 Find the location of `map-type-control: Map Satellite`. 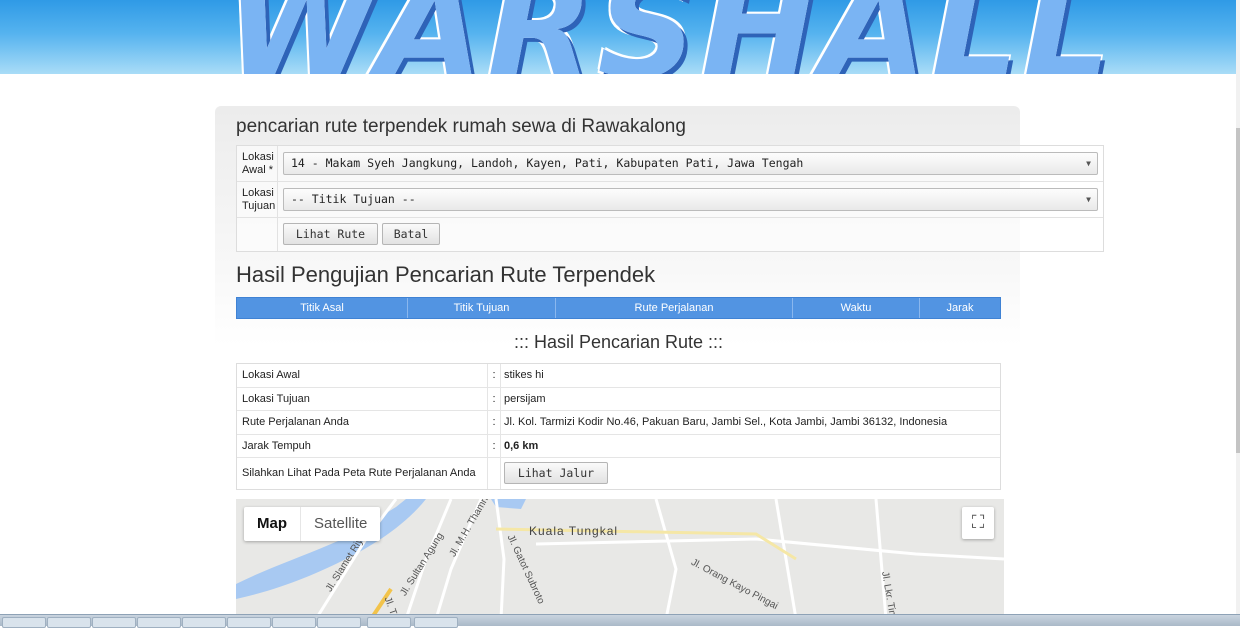

map-type-control: Map Satellite is located at coordinates (312, 524).